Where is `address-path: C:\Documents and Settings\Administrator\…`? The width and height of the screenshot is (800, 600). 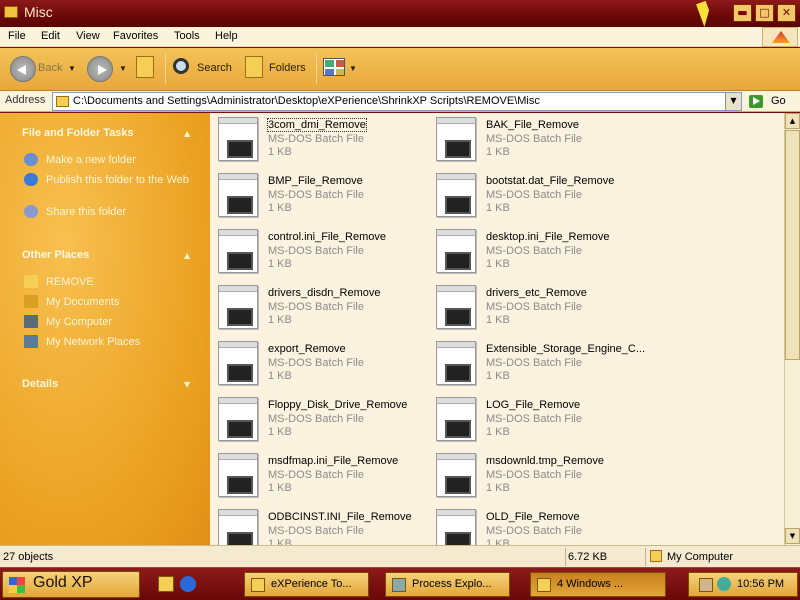 address-path: C:\Documents and Settings\Administrator\… is located at coordinates (306, 101).